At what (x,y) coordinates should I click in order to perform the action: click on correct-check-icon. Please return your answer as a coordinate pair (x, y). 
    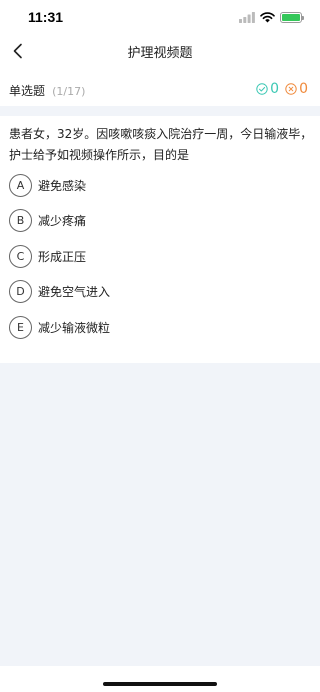
    Looking at the image, I should click on (262, 89).